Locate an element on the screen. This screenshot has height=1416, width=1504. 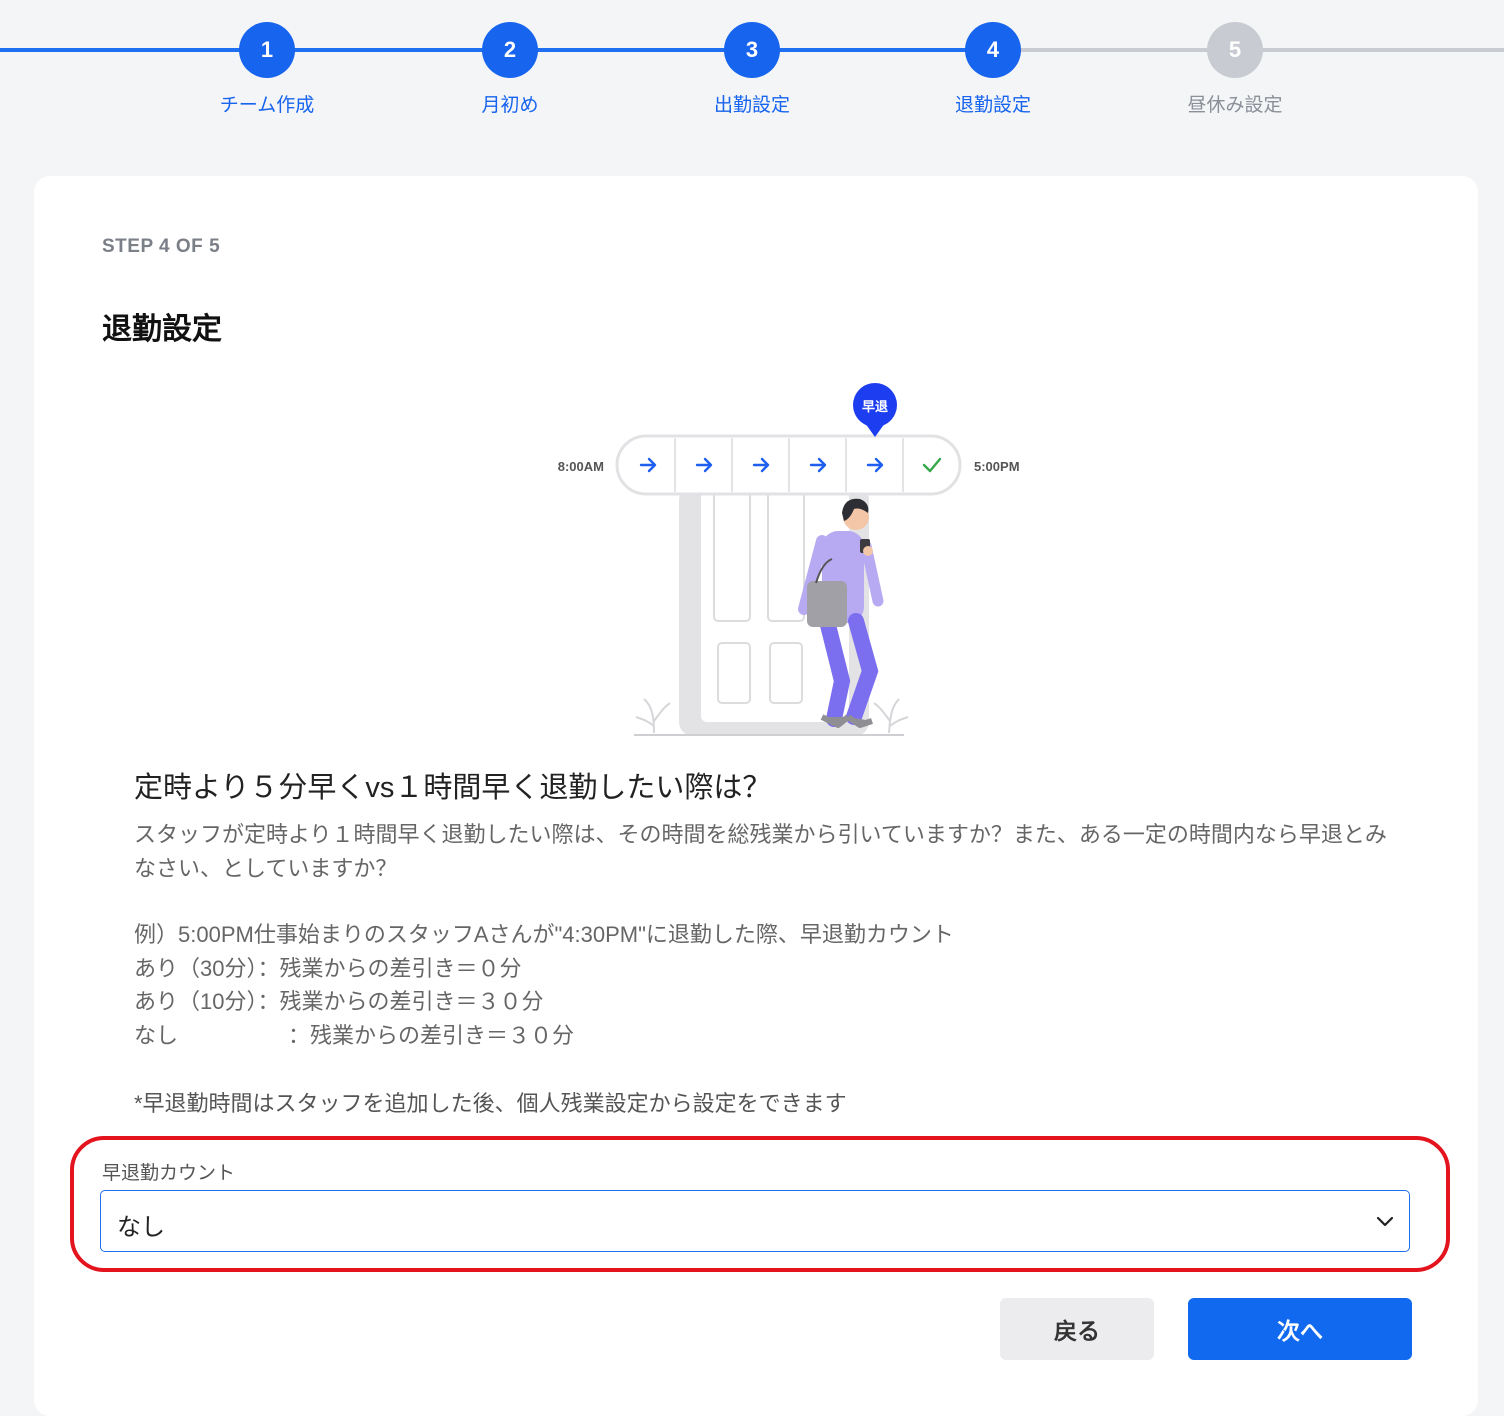
step-number: 2 is located at coordinates (510, 50).